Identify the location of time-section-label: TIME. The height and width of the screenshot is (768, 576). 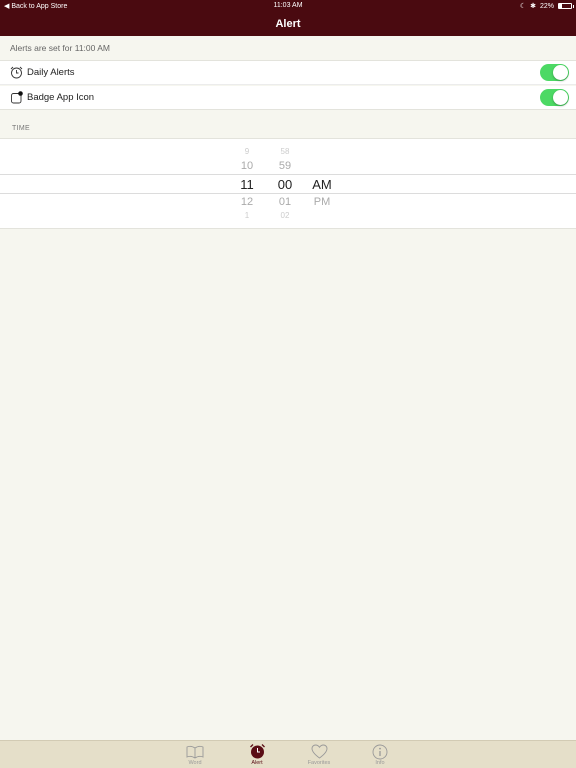
(21, 128).